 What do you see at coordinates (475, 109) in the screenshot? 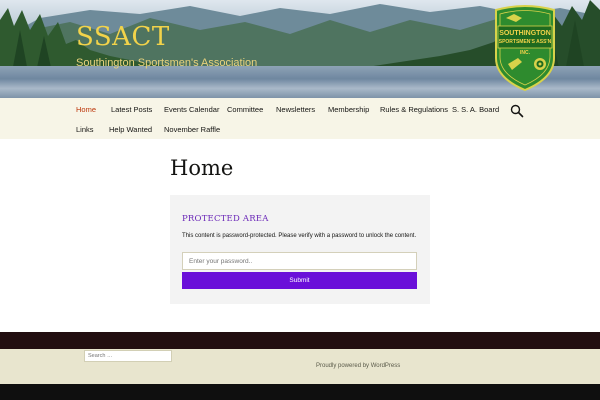
I see `nav-item-ssa-board: S. S. A. Board` at bounding box center [475, 109].